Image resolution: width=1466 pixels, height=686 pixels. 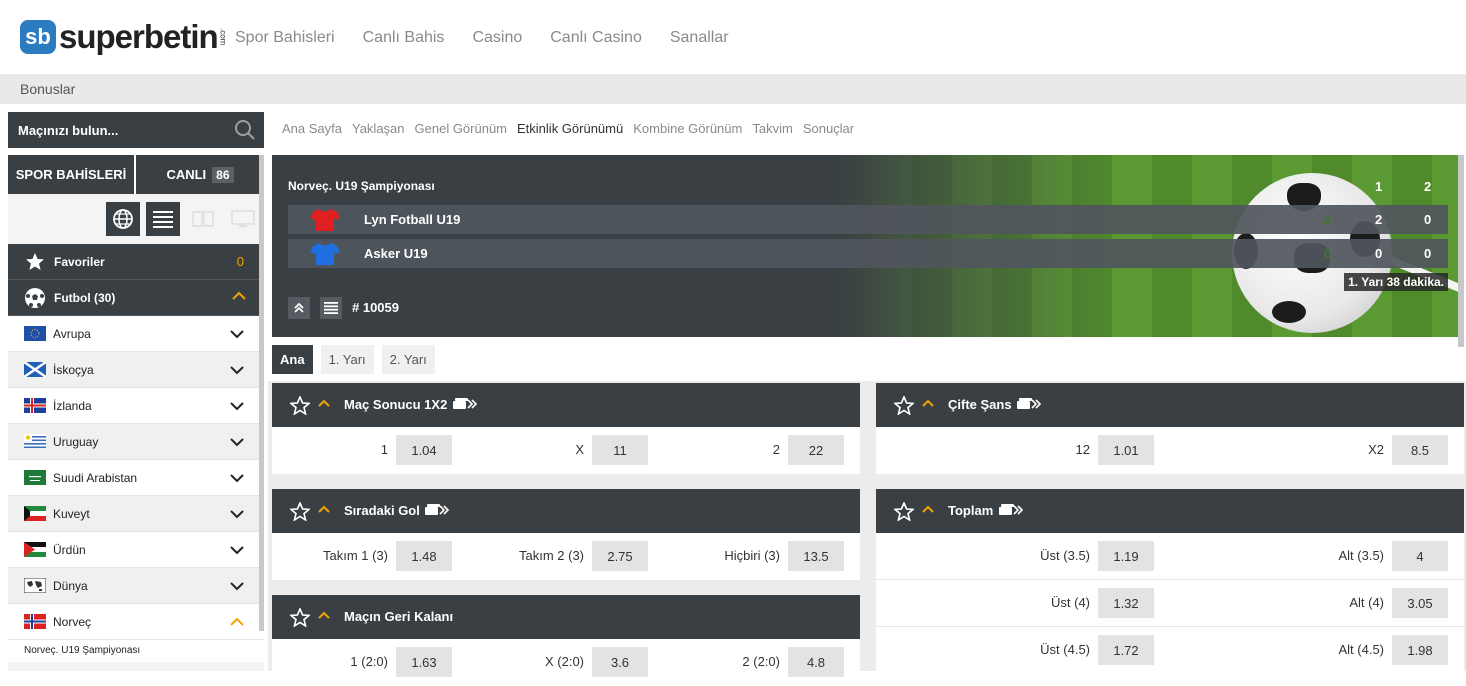 I want to click on match-time: 1. Yarı 38 dakika., so click(x=1396, y=282).